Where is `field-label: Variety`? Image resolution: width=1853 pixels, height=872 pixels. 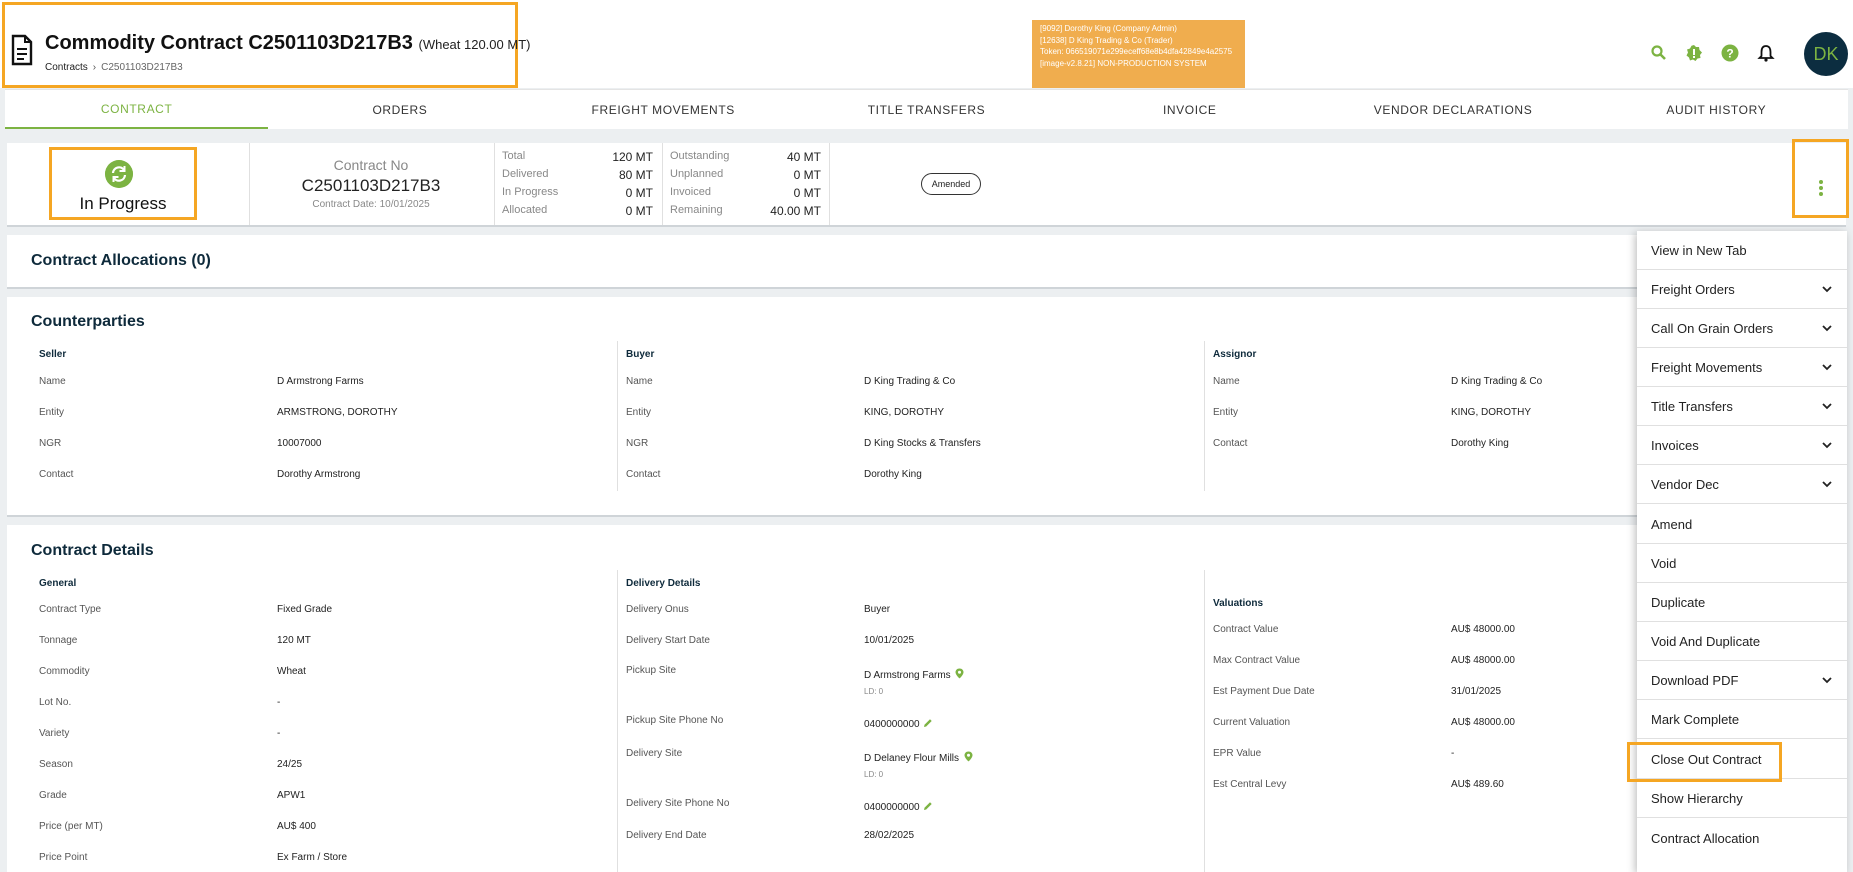 field-label: Variety is located at coordinates (54, 733).